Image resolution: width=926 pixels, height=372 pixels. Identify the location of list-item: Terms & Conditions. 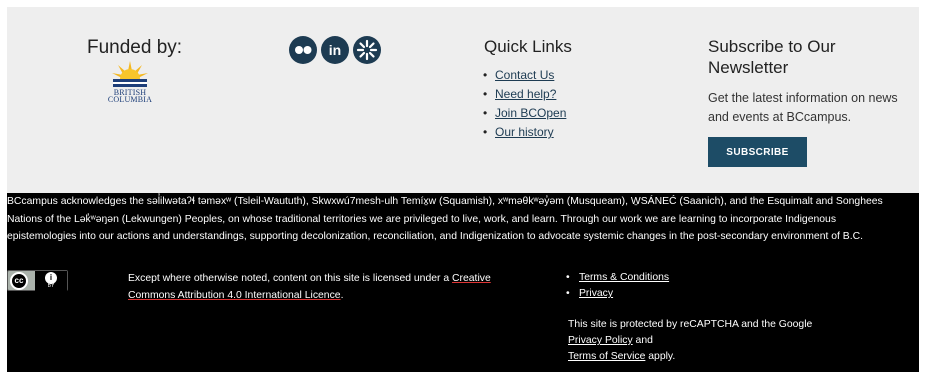
(617, 278).